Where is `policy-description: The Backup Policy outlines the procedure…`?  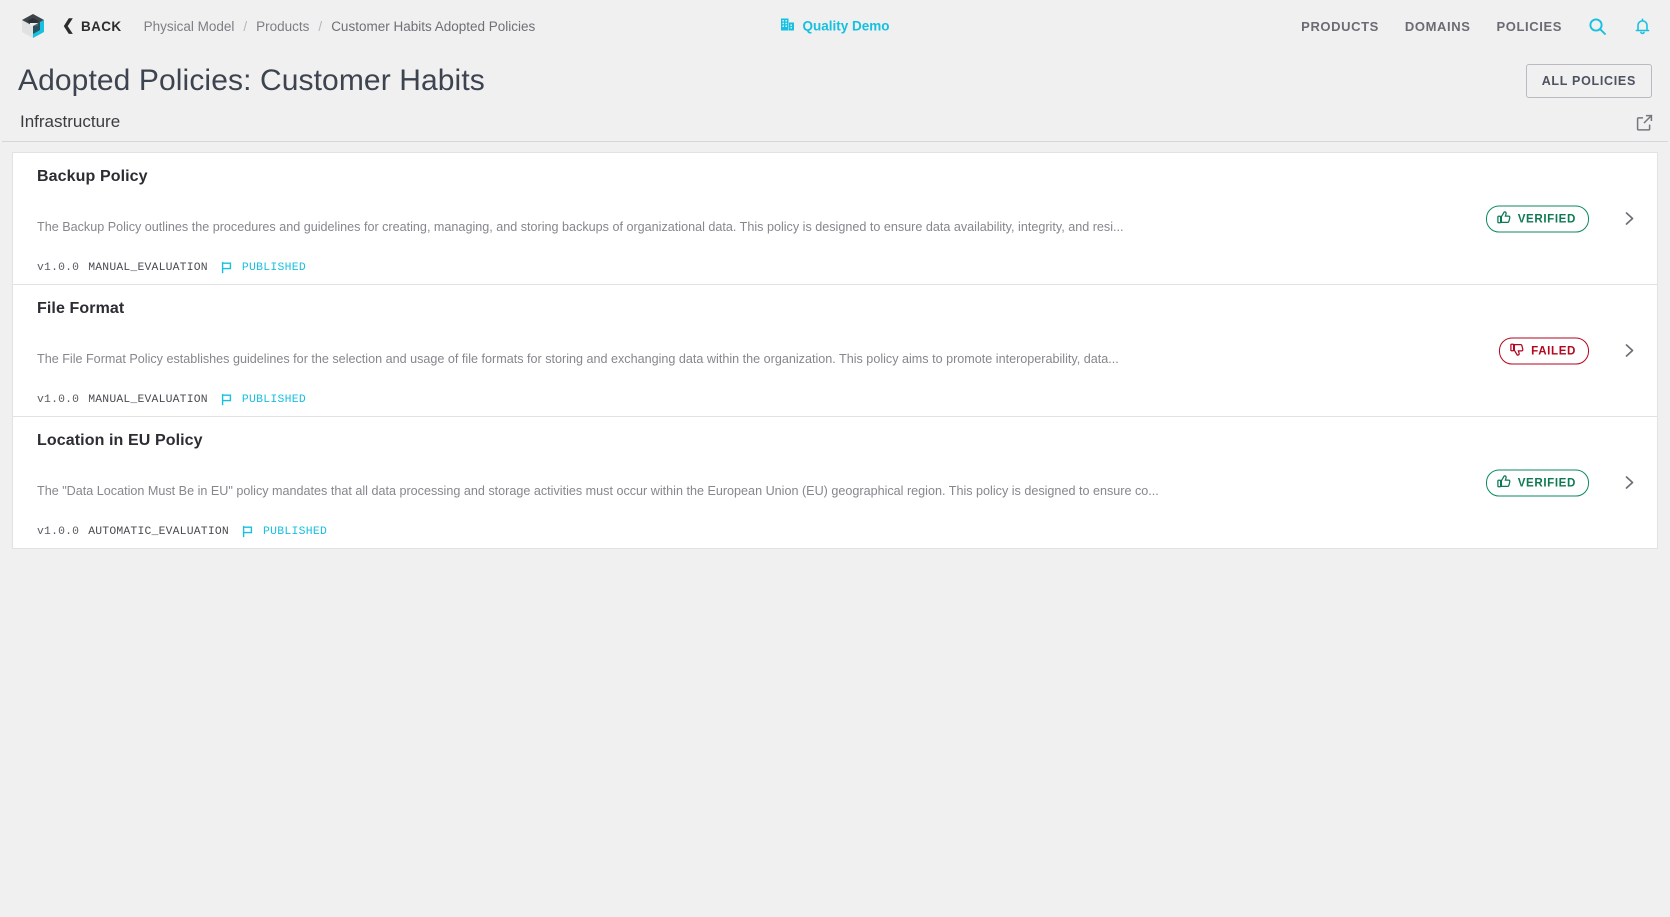 policy-description: The Backup Policy outlines the procedure… is located at coordinates (580, 227).